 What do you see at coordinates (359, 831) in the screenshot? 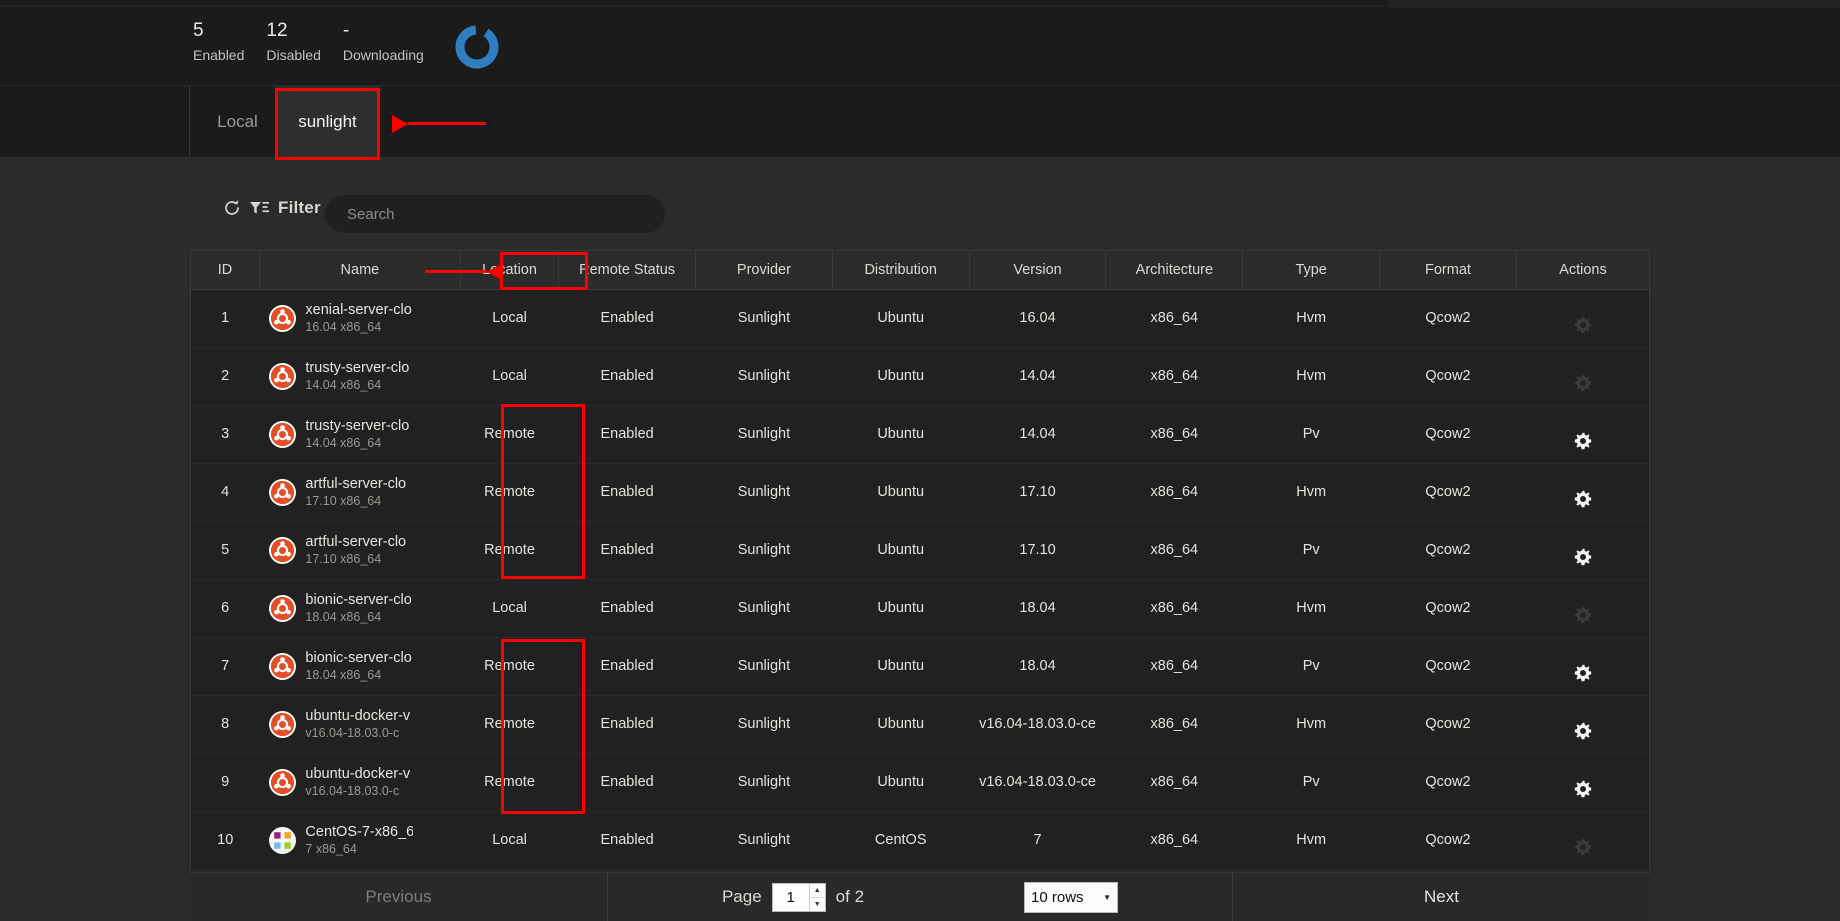
I see `image-name: CentOS-7-x86_6` at bounding box center [359, 831].